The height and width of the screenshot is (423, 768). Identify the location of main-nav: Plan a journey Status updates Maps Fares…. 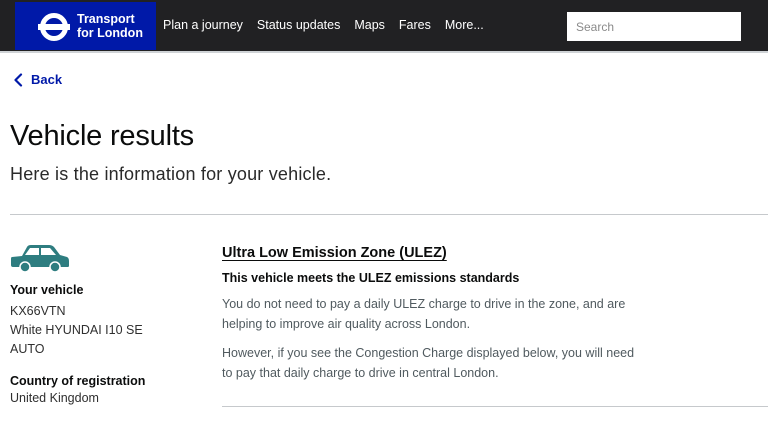
(330, 25).